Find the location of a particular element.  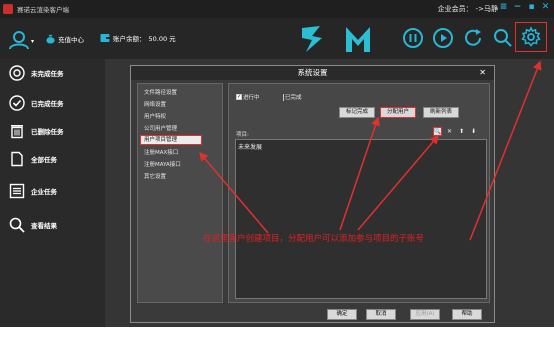

balance-label: 账户余额： is located at coordinates (129, 39).